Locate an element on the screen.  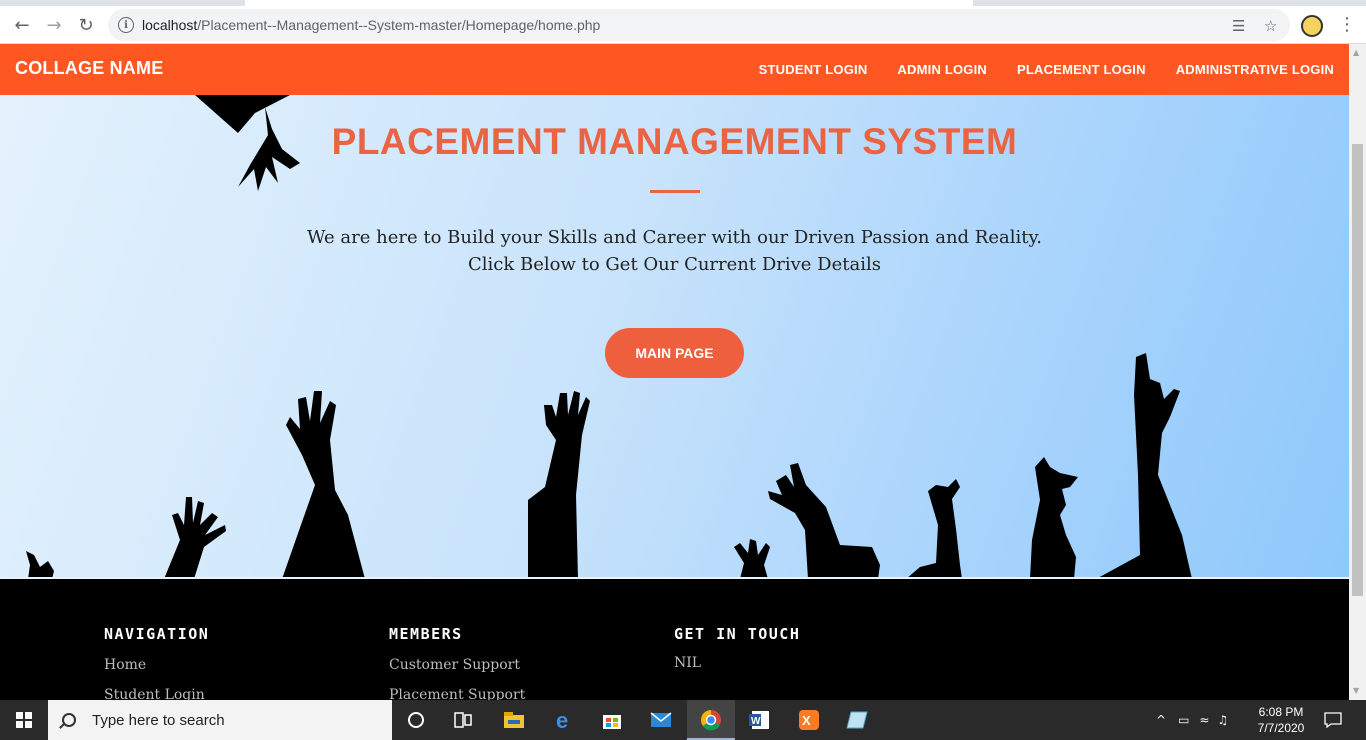
svg-text: e is located at coordinates (562, 720).